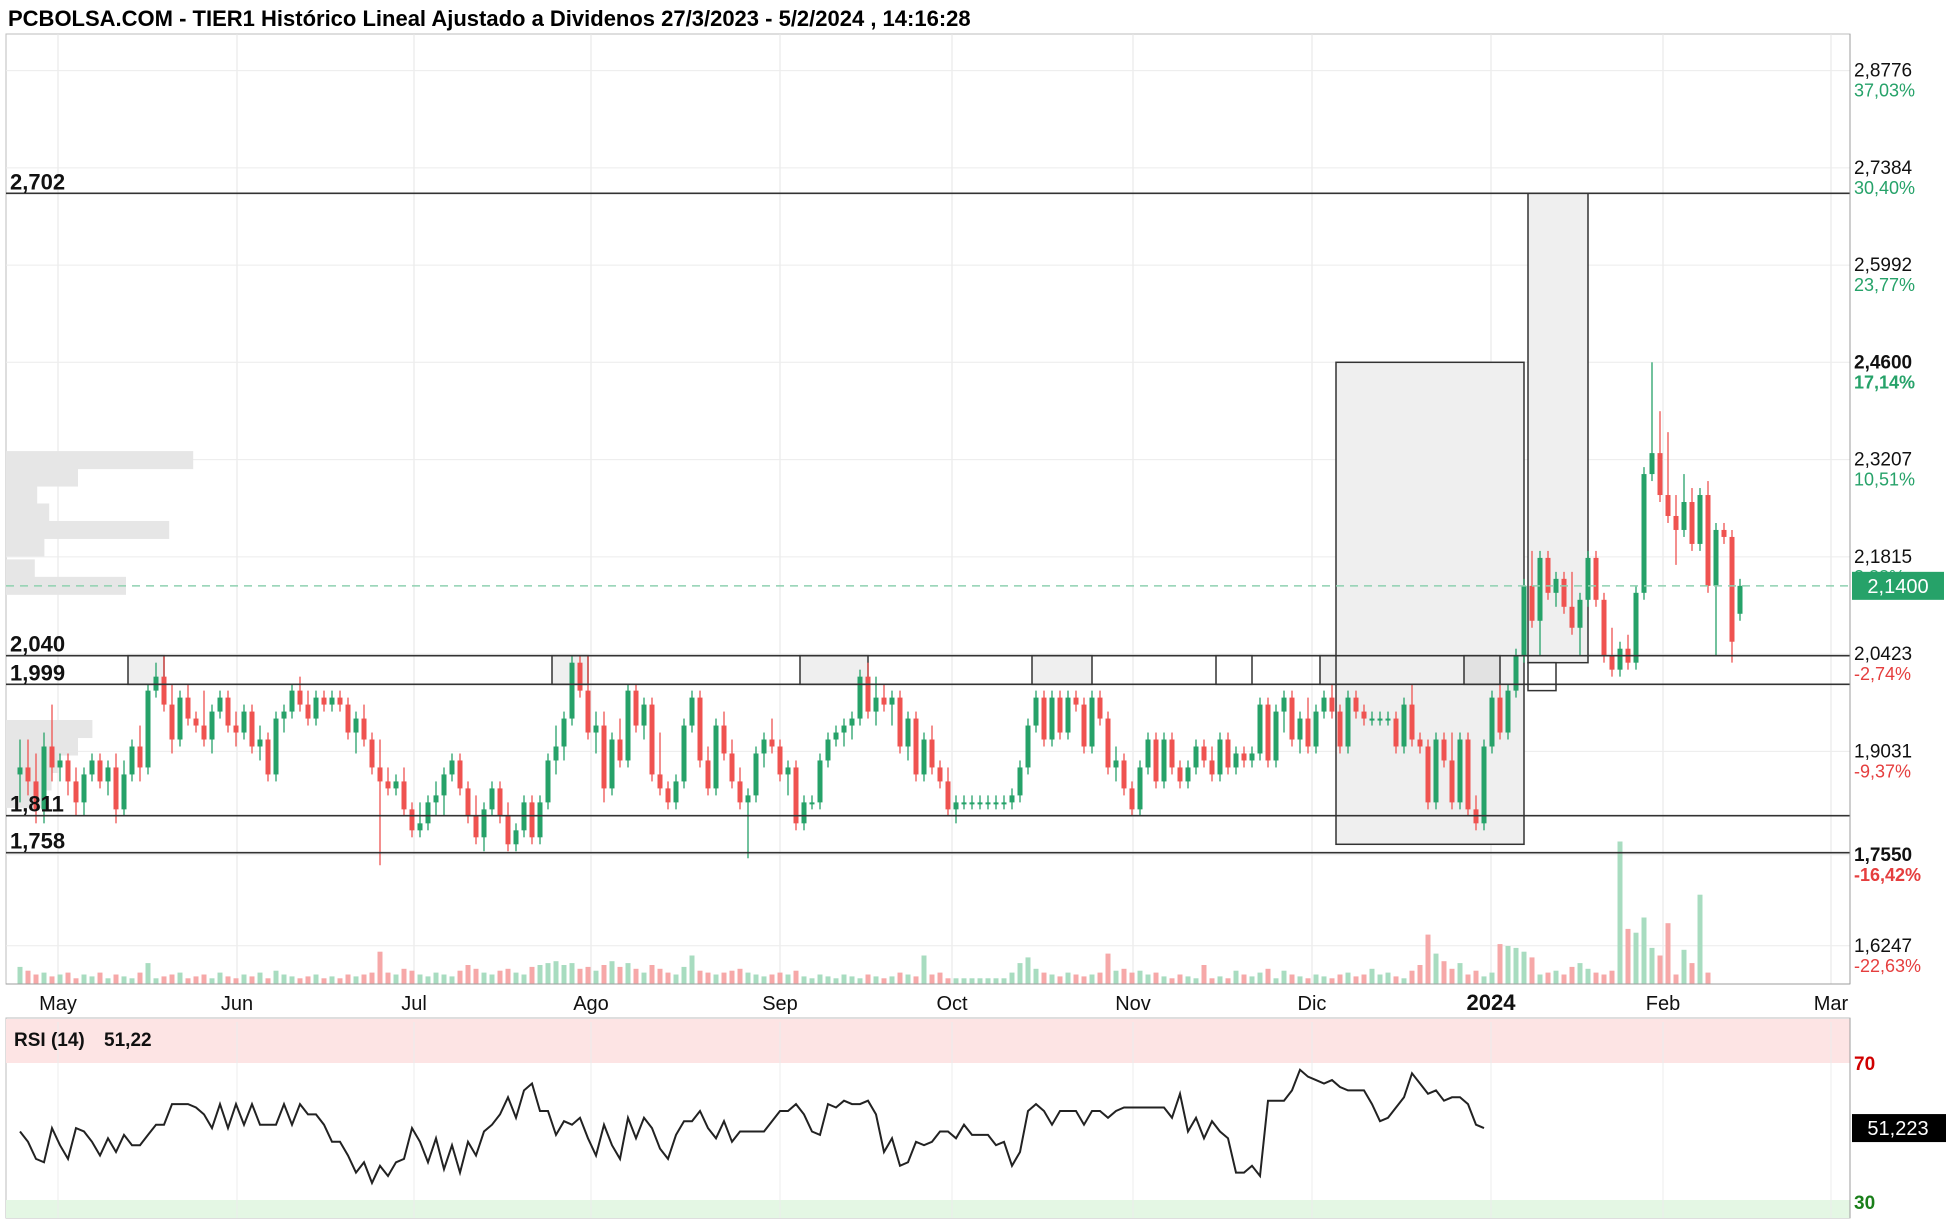 Image resolution: width=1950 pixels, height=1222 pixels. I want to click on price-tick-percent: 37,03%, so click(1884, 91).